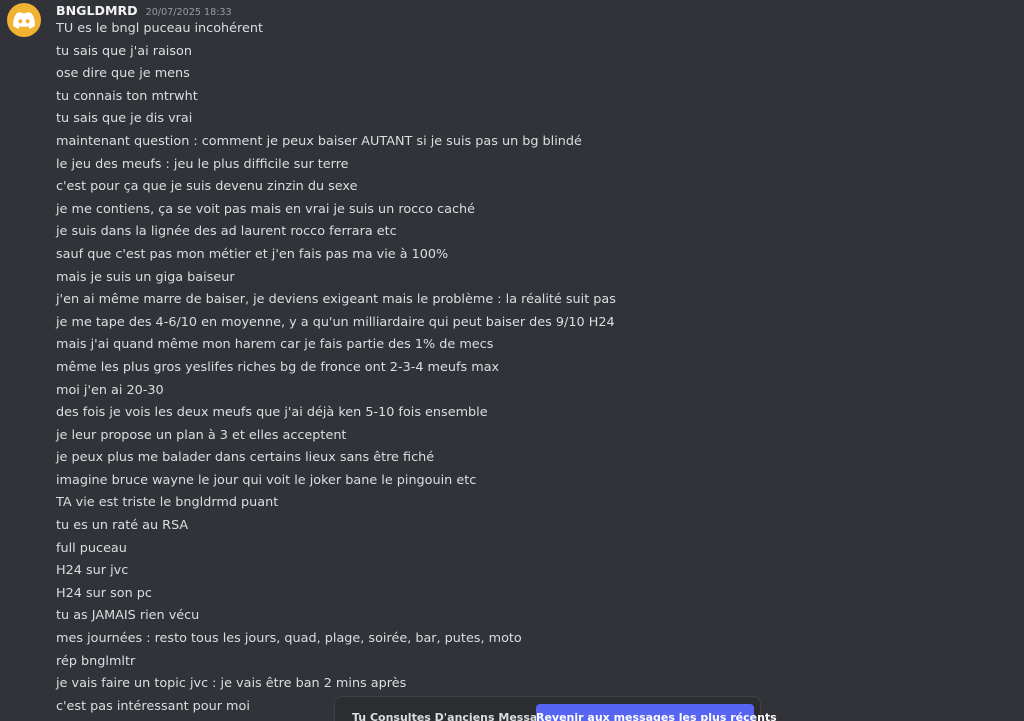 The height and width of the screenshot is (721, 1024). I want to click on message-timestamp: 20/07/2025 18:33, so click(188, 12).